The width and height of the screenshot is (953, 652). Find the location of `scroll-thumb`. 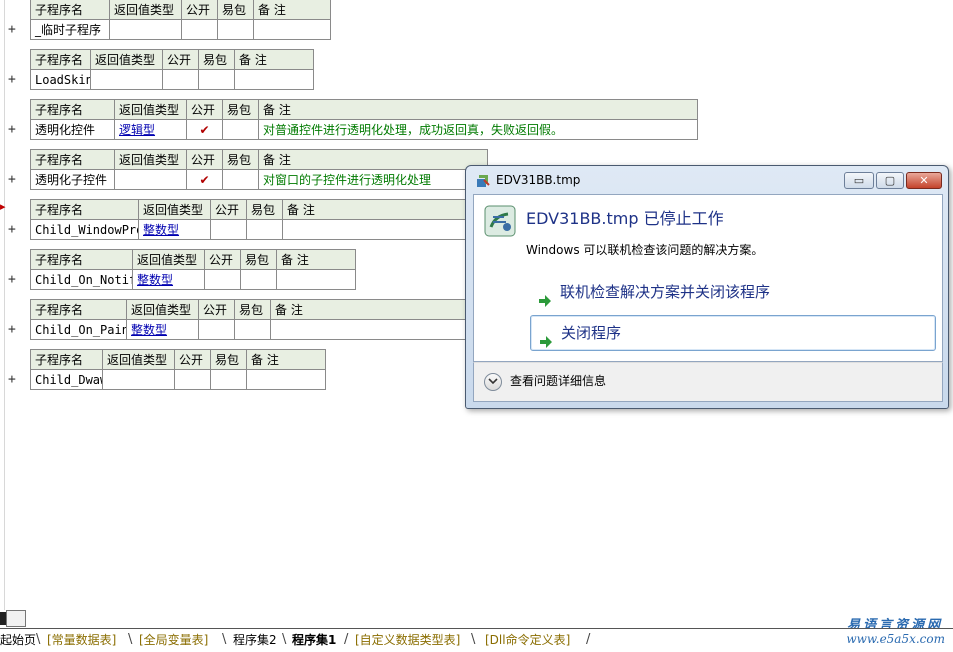

scroll-thumb is located at coordinates (16, 618).